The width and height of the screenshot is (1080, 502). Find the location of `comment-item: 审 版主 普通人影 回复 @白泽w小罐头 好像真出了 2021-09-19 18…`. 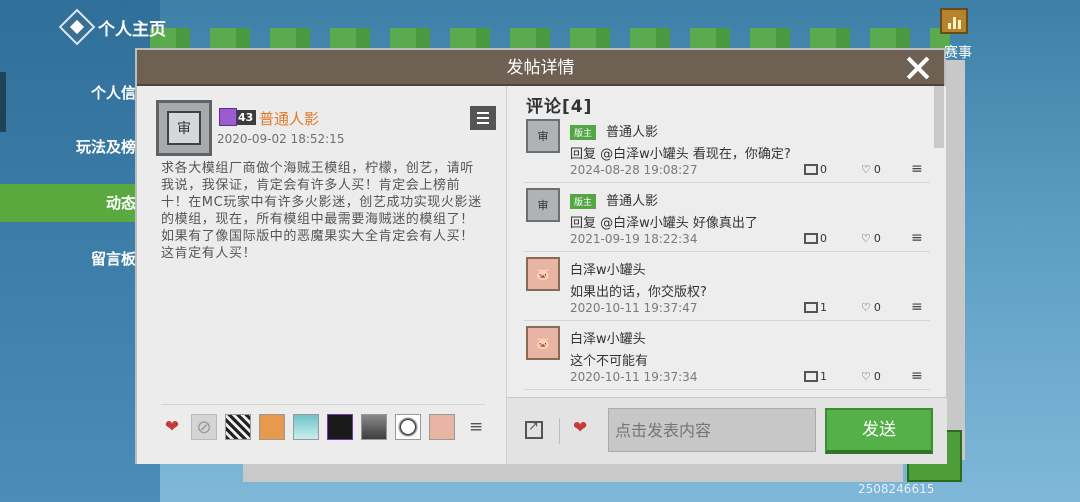

comment-item: 审 版主 普通人影 回复 @白泽w小罐头 好像真出了 2021-09-19 18… is located at coordinates (727, 220).